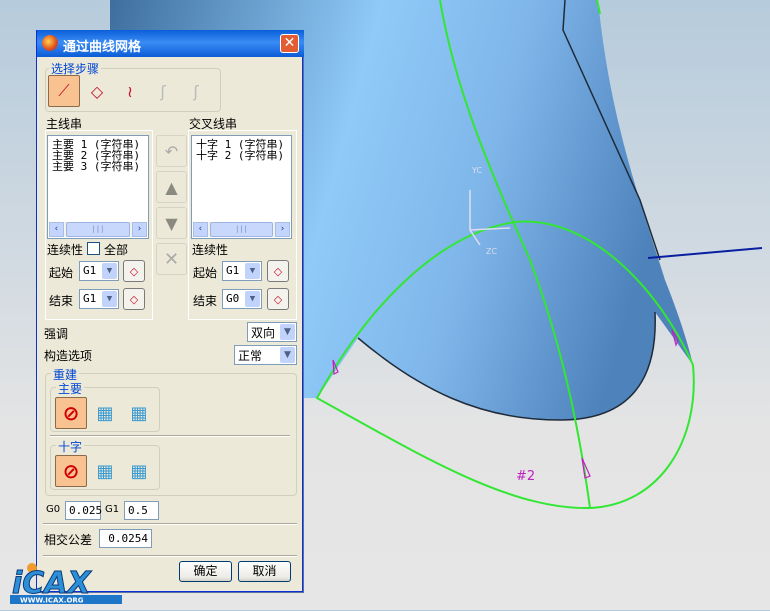 The height and width of the screenshot is (611, 770). Describe the element at coordinates (50, 43) in the screenshot. I see `app-icon` at that location.